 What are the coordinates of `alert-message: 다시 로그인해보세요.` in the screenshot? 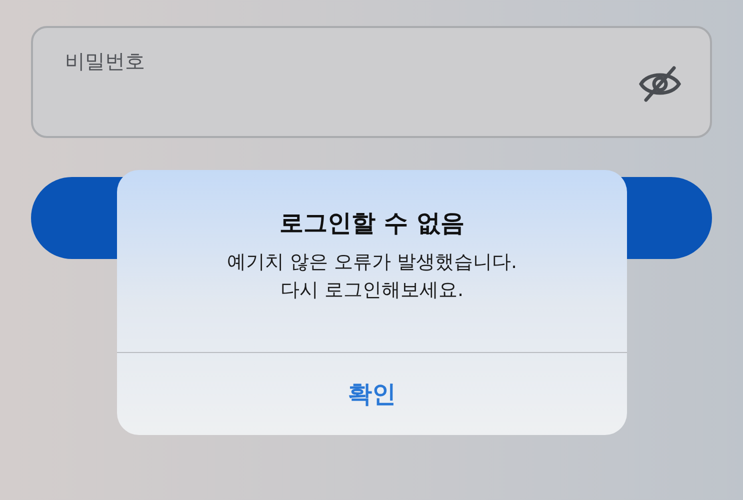 It's located at (372, 290).